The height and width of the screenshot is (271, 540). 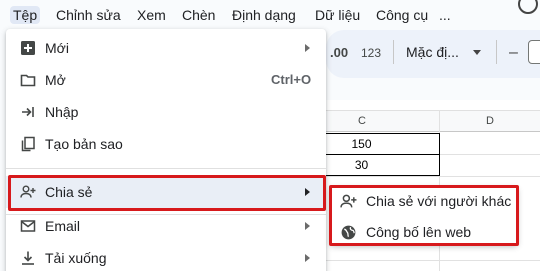 I want to click on font-size-decrease-button: –, so click(x=513, y=53).